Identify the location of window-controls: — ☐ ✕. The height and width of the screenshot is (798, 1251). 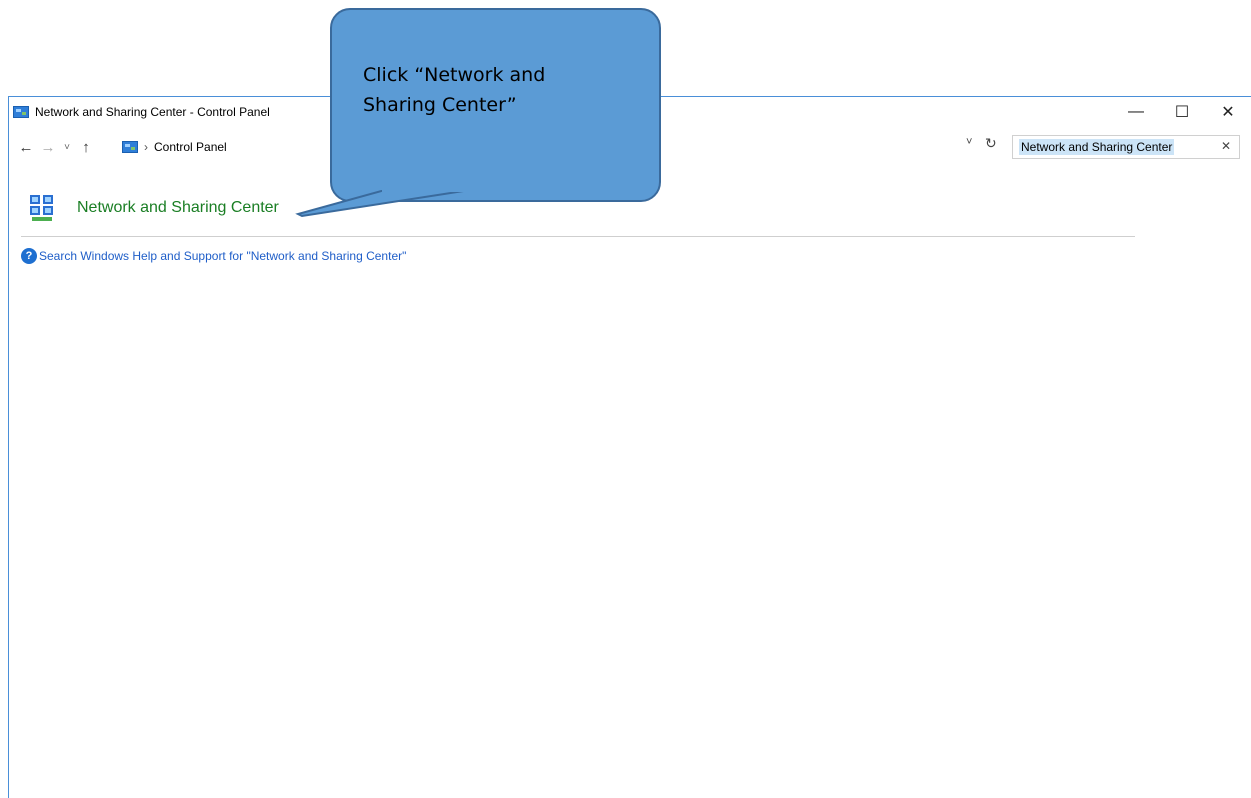
(1182, 112).